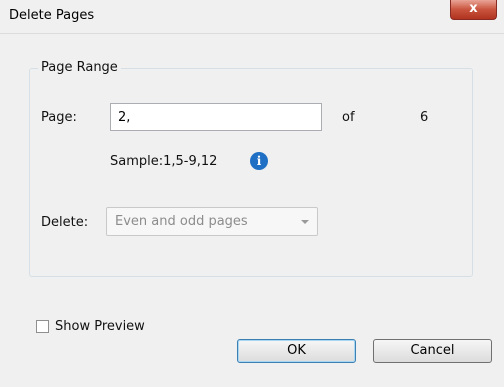  Describe the element at coordinates (216, 117) in the screenshot. I see `page-input` at that location.